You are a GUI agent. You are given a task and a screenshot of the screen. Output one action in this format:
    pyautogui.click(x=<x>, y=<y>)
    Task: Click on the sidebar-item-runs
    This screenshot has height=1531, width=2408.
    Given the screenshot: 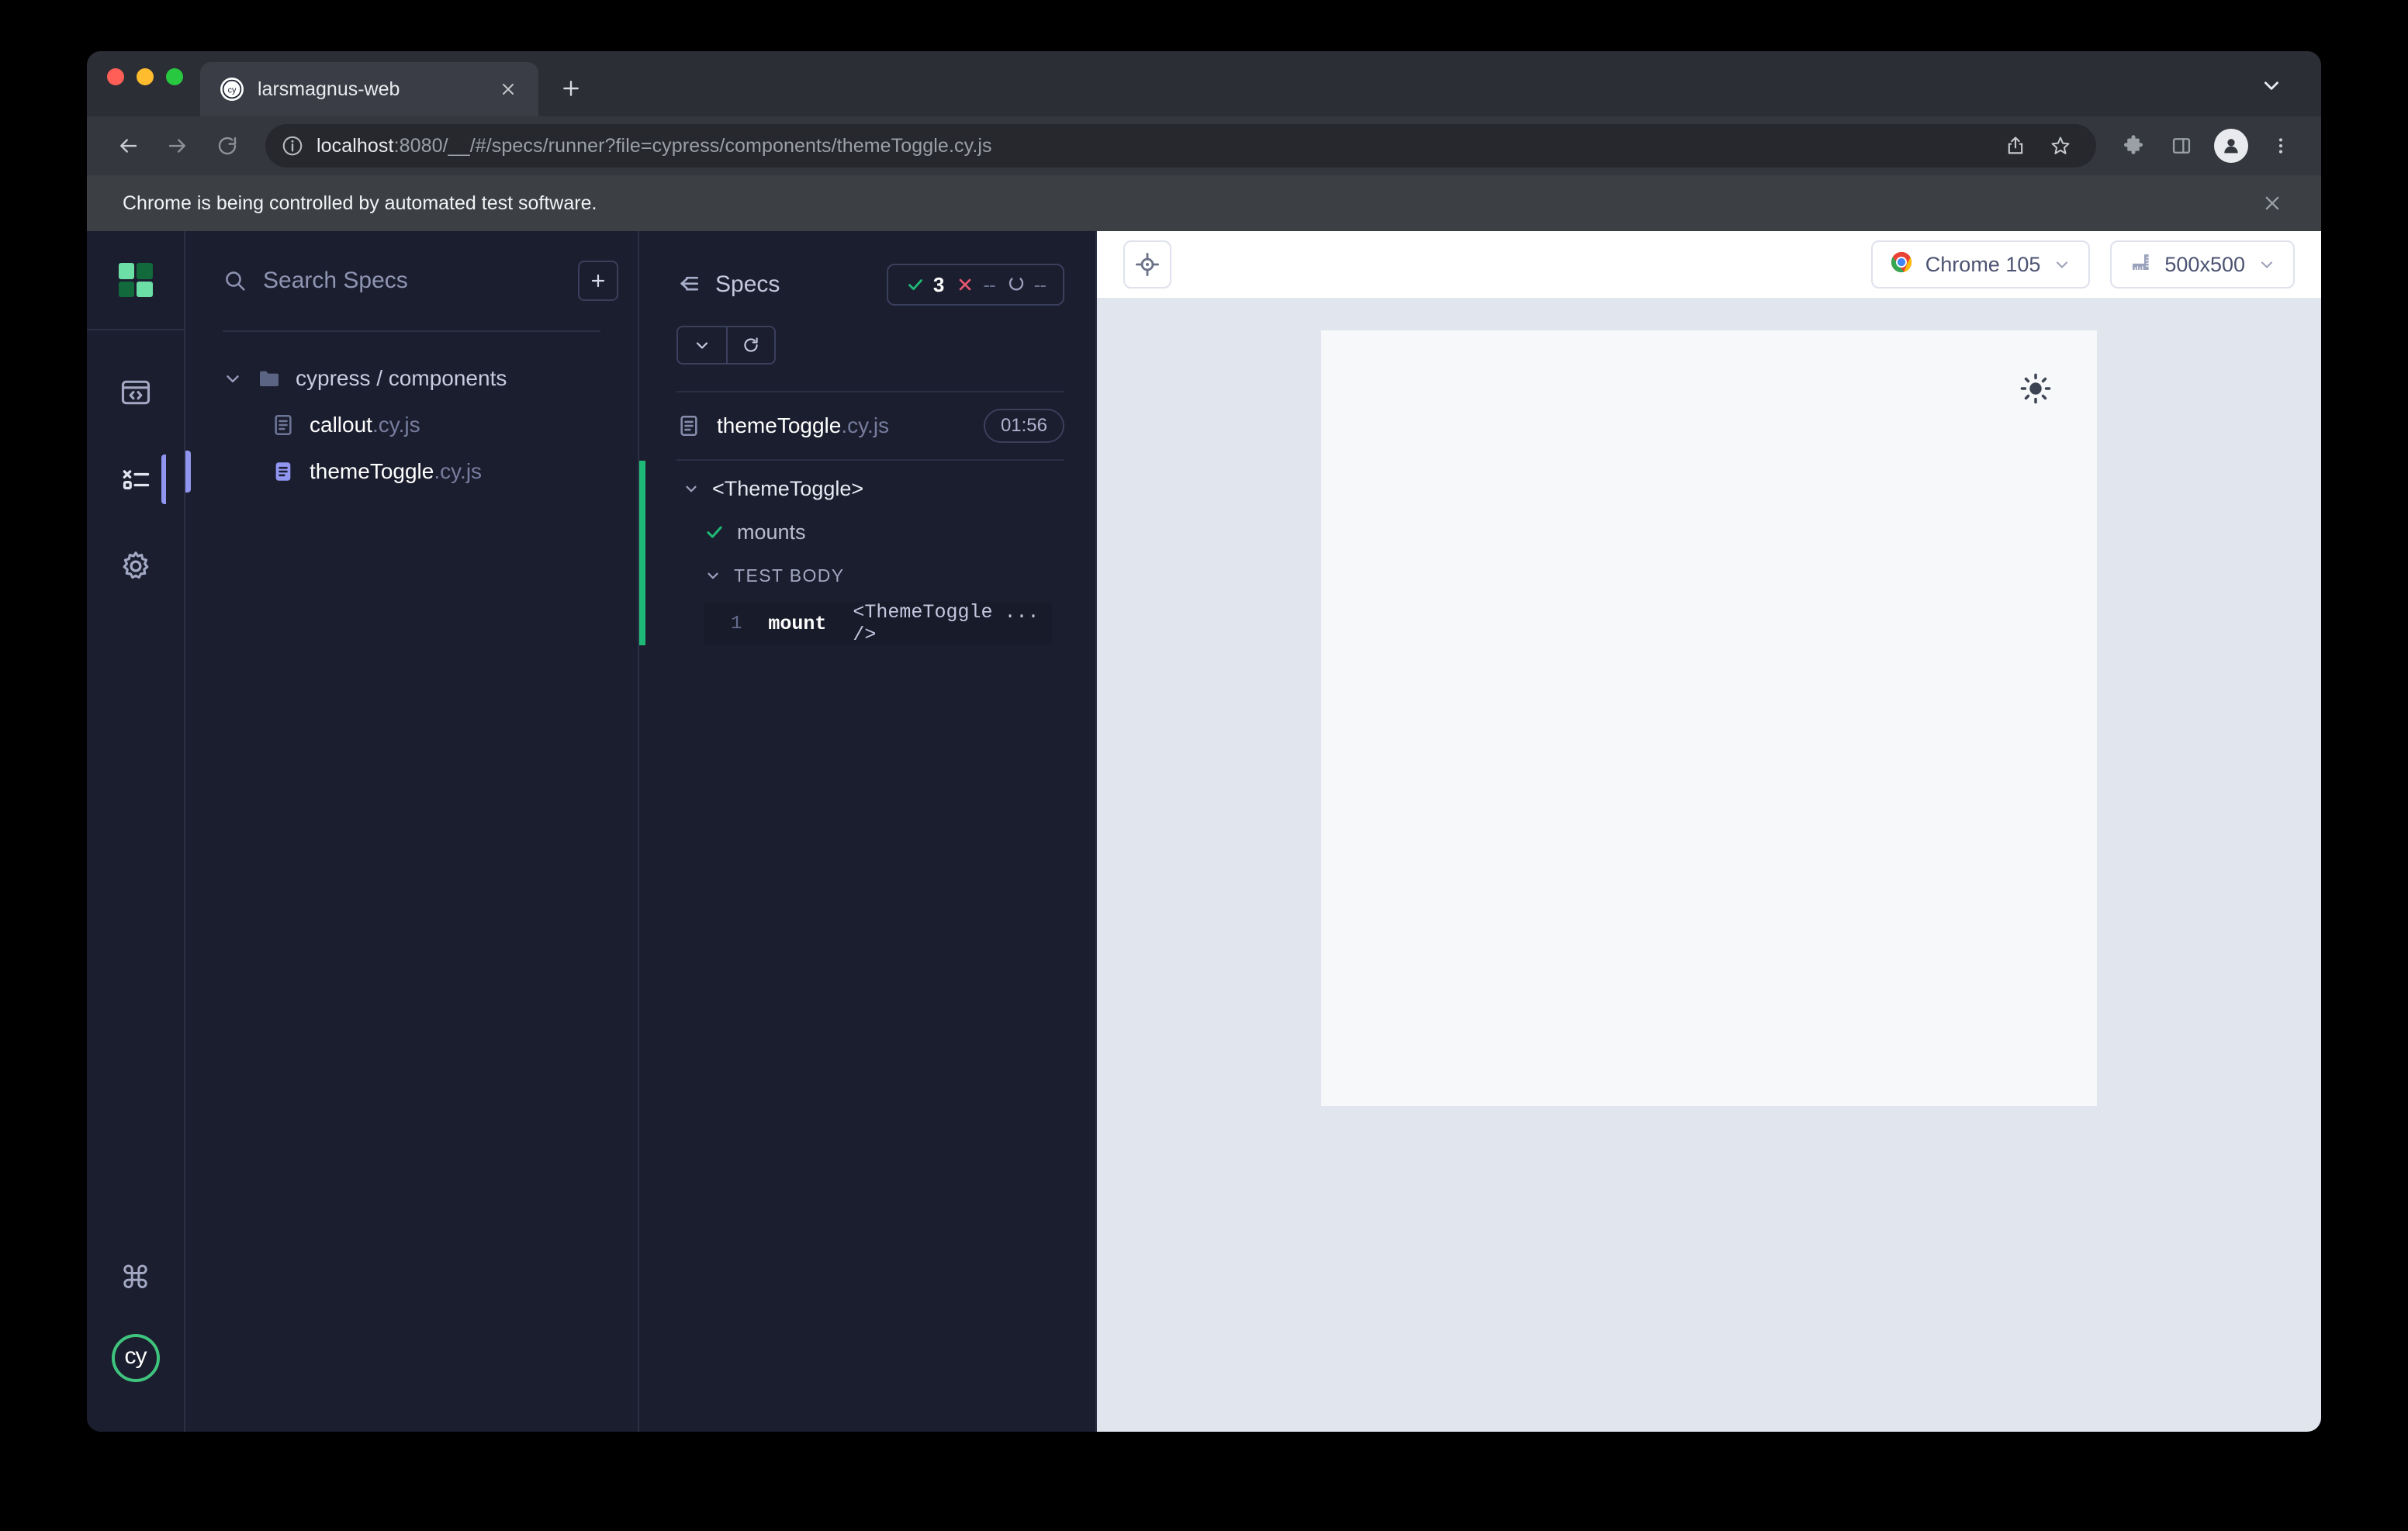 What is the action you would take?
    pyautogui.click(x=135, y=392)
    